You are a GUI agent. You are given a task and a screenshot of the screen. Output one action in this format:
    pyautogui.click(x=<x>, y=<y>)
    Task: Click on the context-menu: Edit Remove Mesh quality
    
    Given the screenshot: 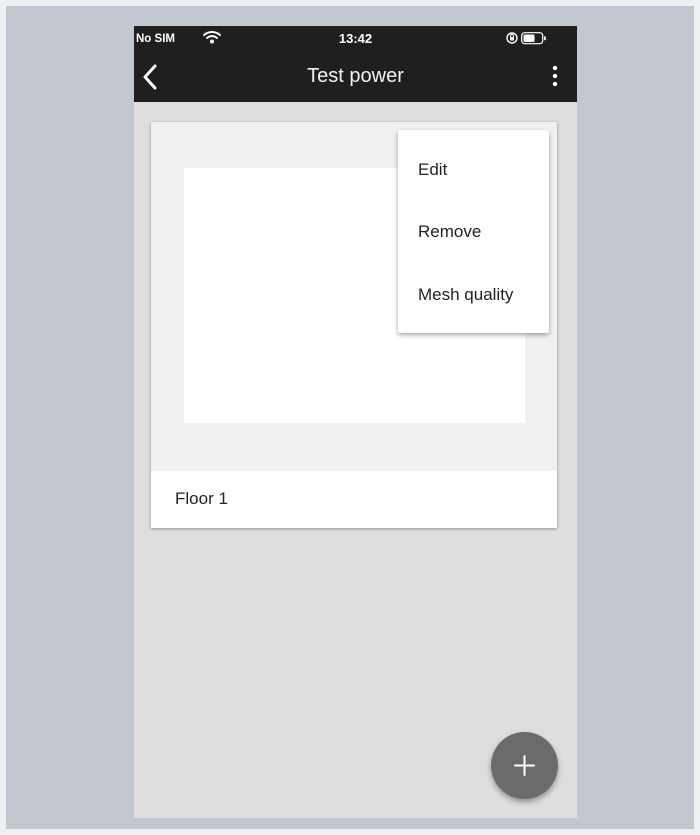 What is the action you would take?
    pyautogui.click(x=473, y=231)
    